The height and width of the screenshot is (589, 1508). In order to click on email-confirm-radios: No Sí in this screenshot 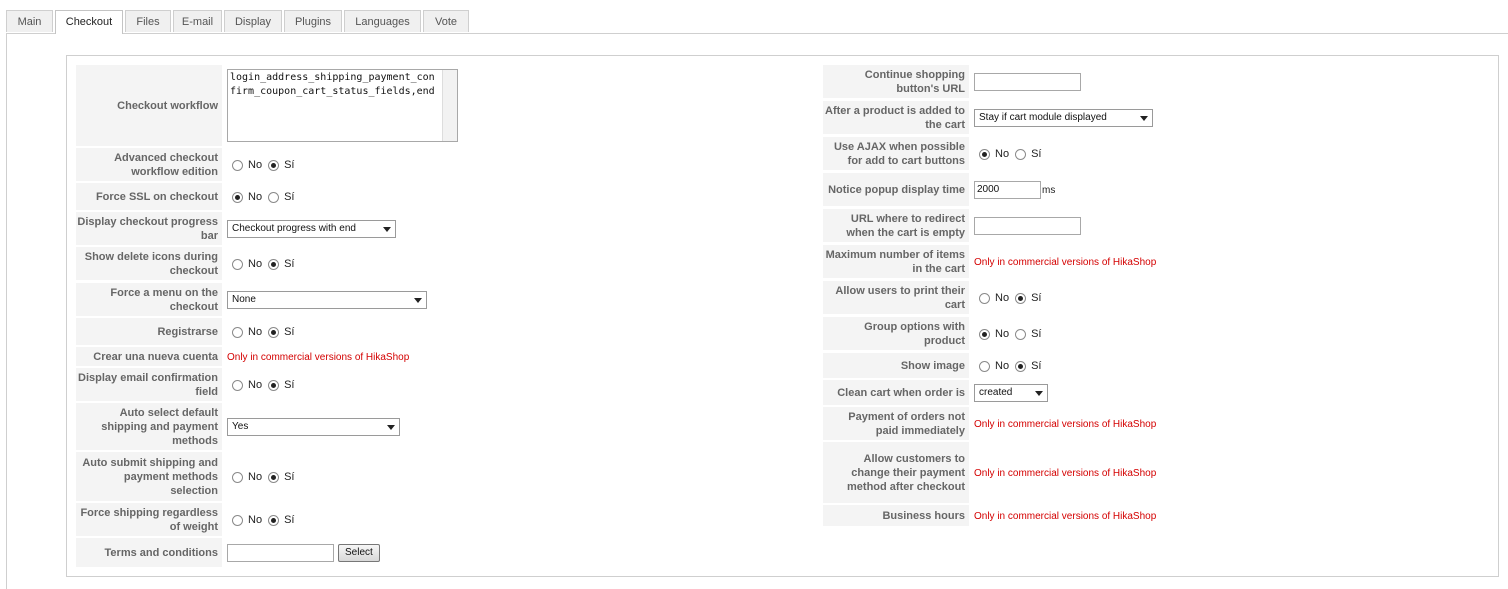, I will do `click(266, 385)`.